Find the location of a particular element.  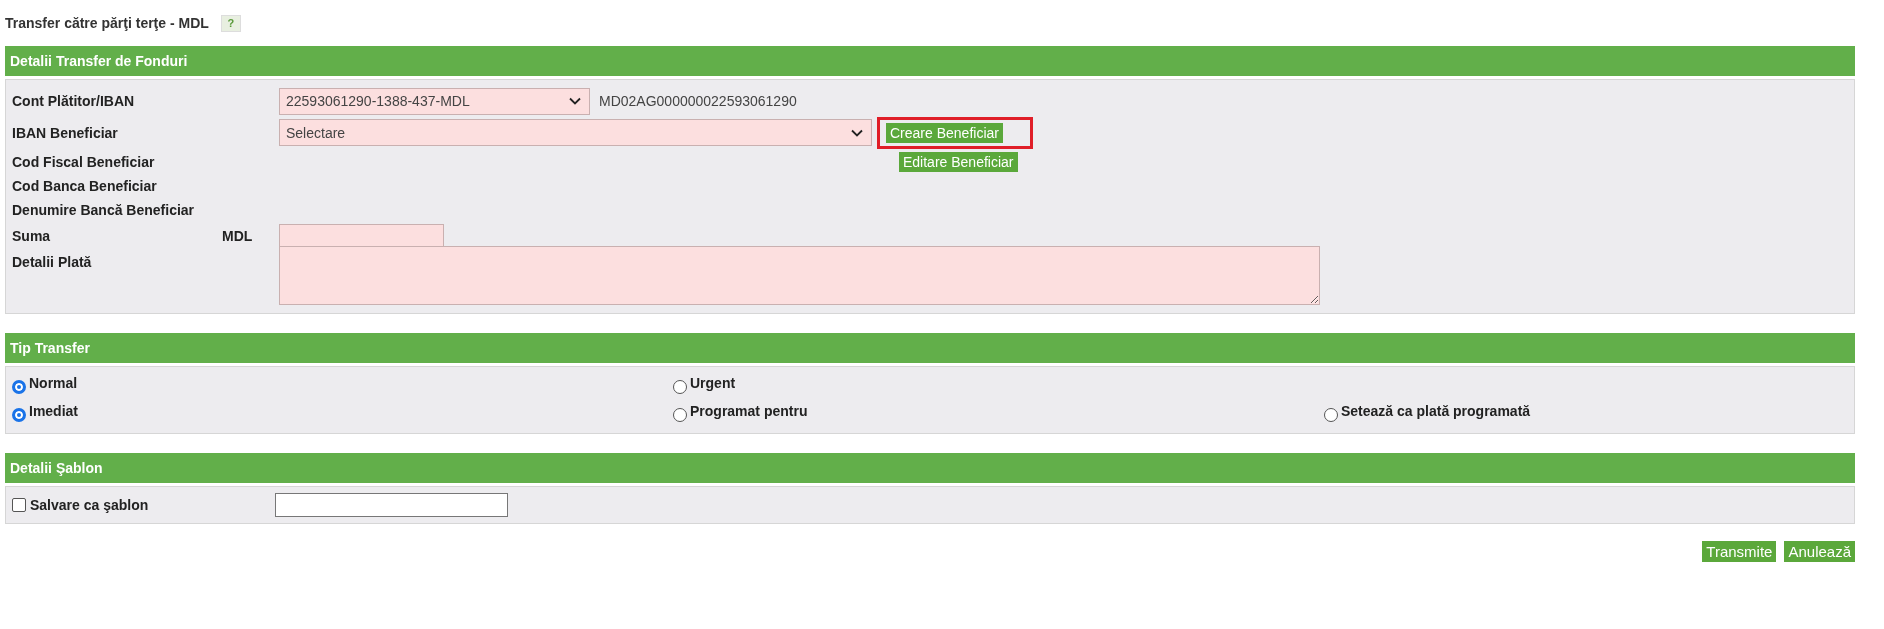

template-name-input is located at coordinates (391, 505).